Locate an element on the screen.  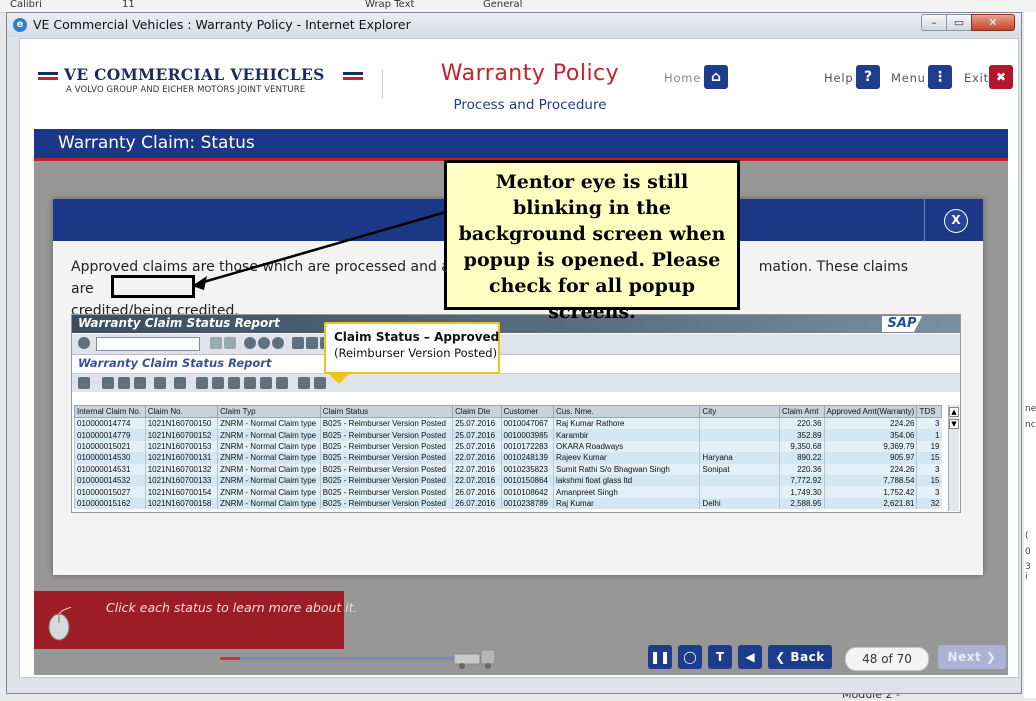
column-header: Internal Claim No. is located at coordinates (110, 411).